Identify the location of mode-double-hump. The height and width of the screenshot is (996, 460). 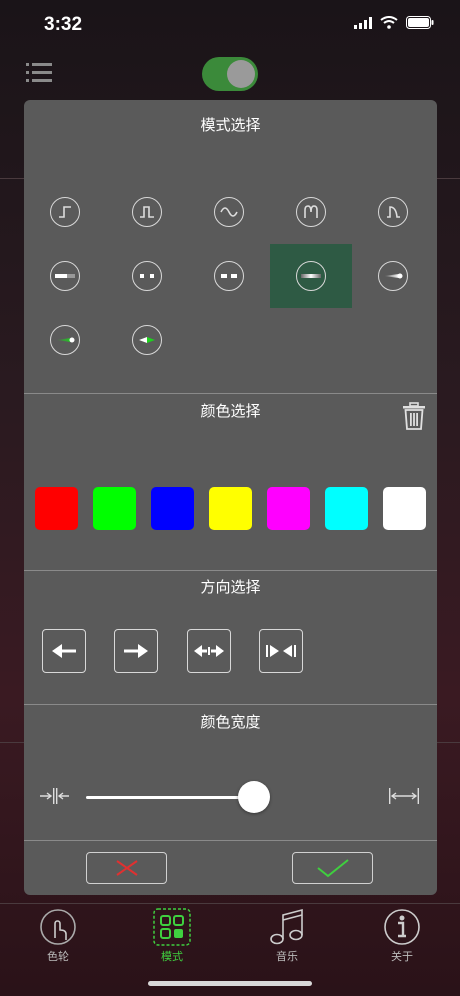
(311, 212).